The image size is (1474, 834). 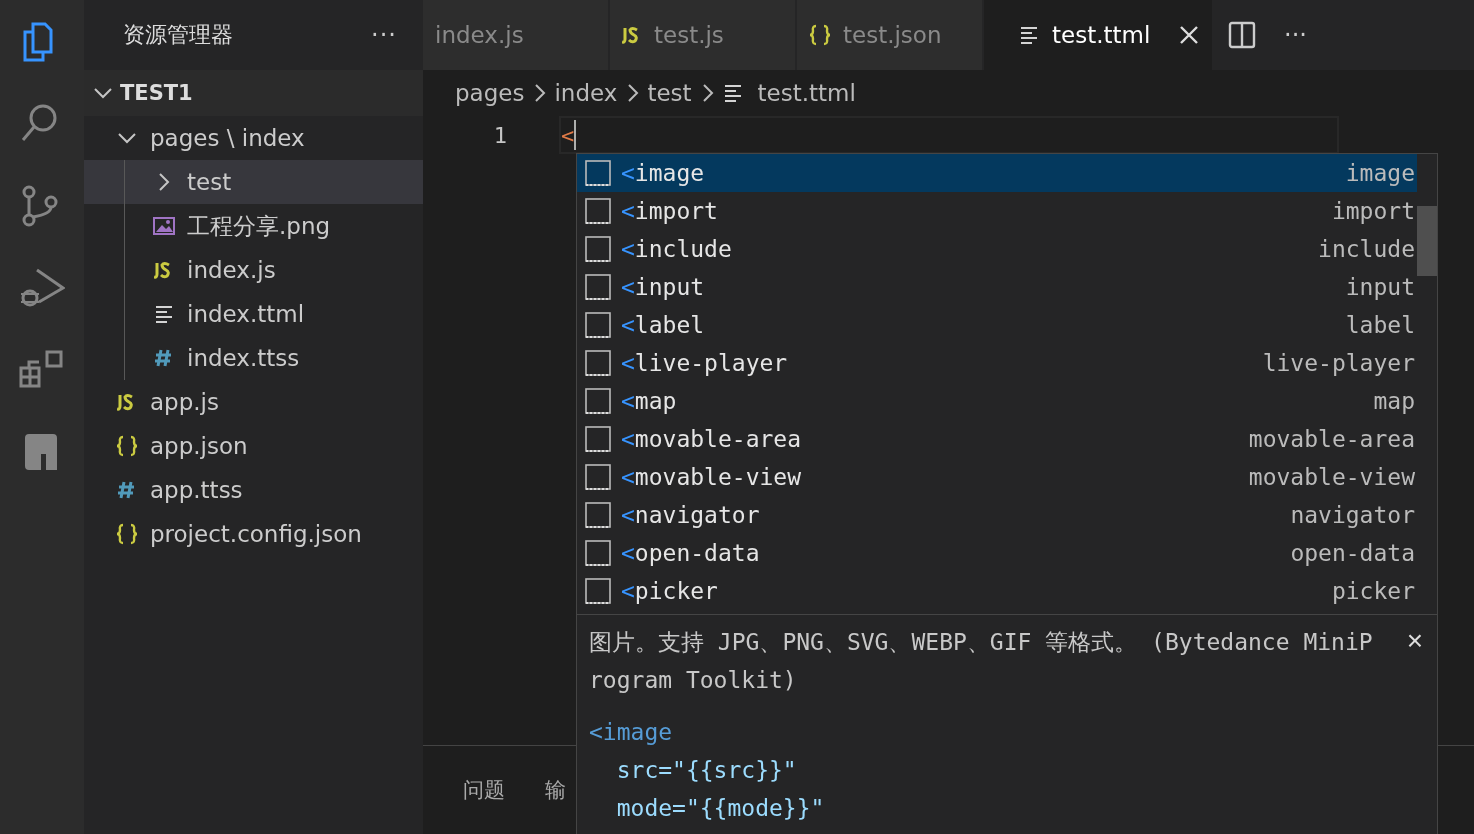 I want to click on breadcrumb-item: index, so click(x=586, y=93).